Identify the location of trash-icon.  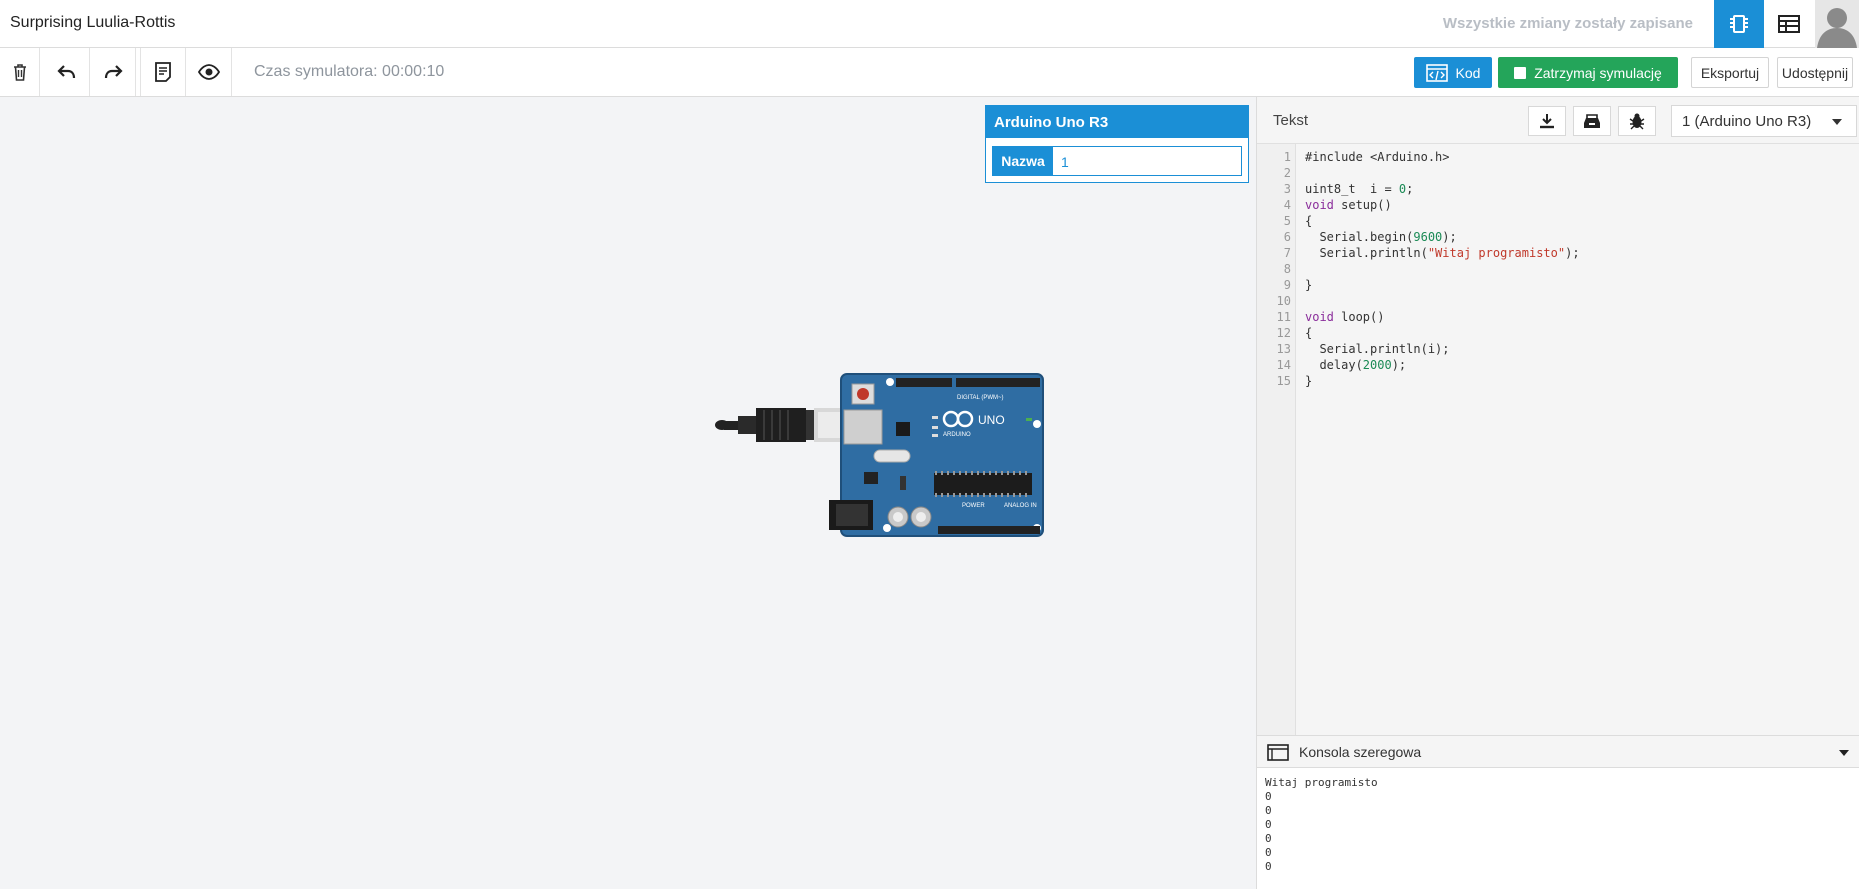
(19, 72).